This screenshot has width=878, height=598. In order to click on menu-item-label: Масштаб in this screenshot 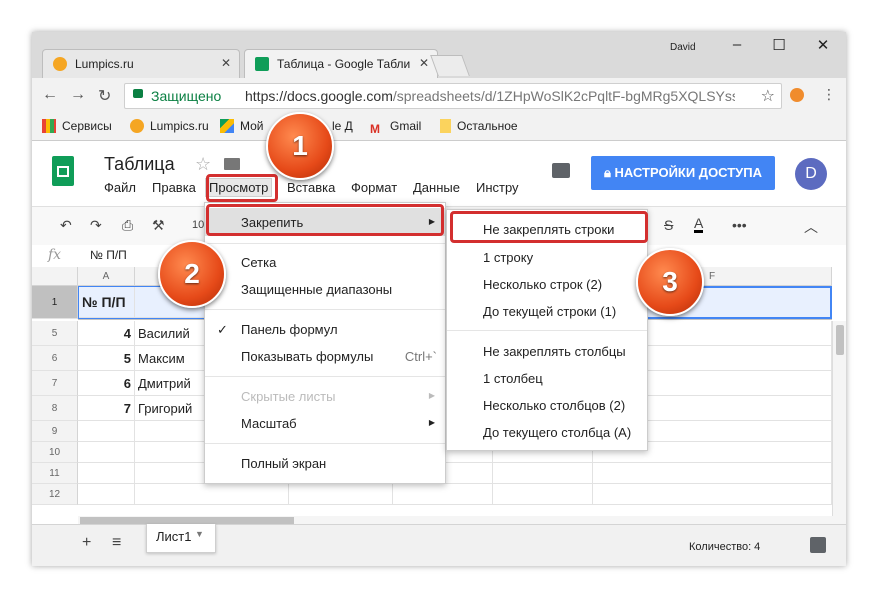, I will do `click(269, 423)`.